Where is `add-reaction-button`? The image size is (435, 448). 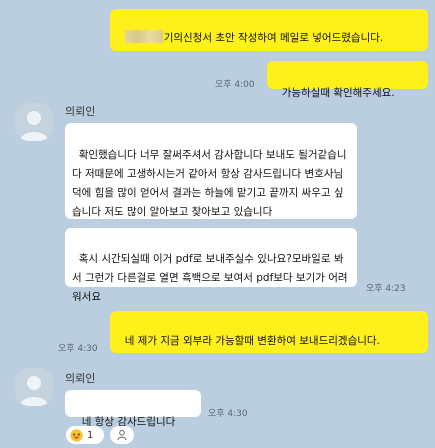 add-reaction-button is located at coordinates (122, 435).